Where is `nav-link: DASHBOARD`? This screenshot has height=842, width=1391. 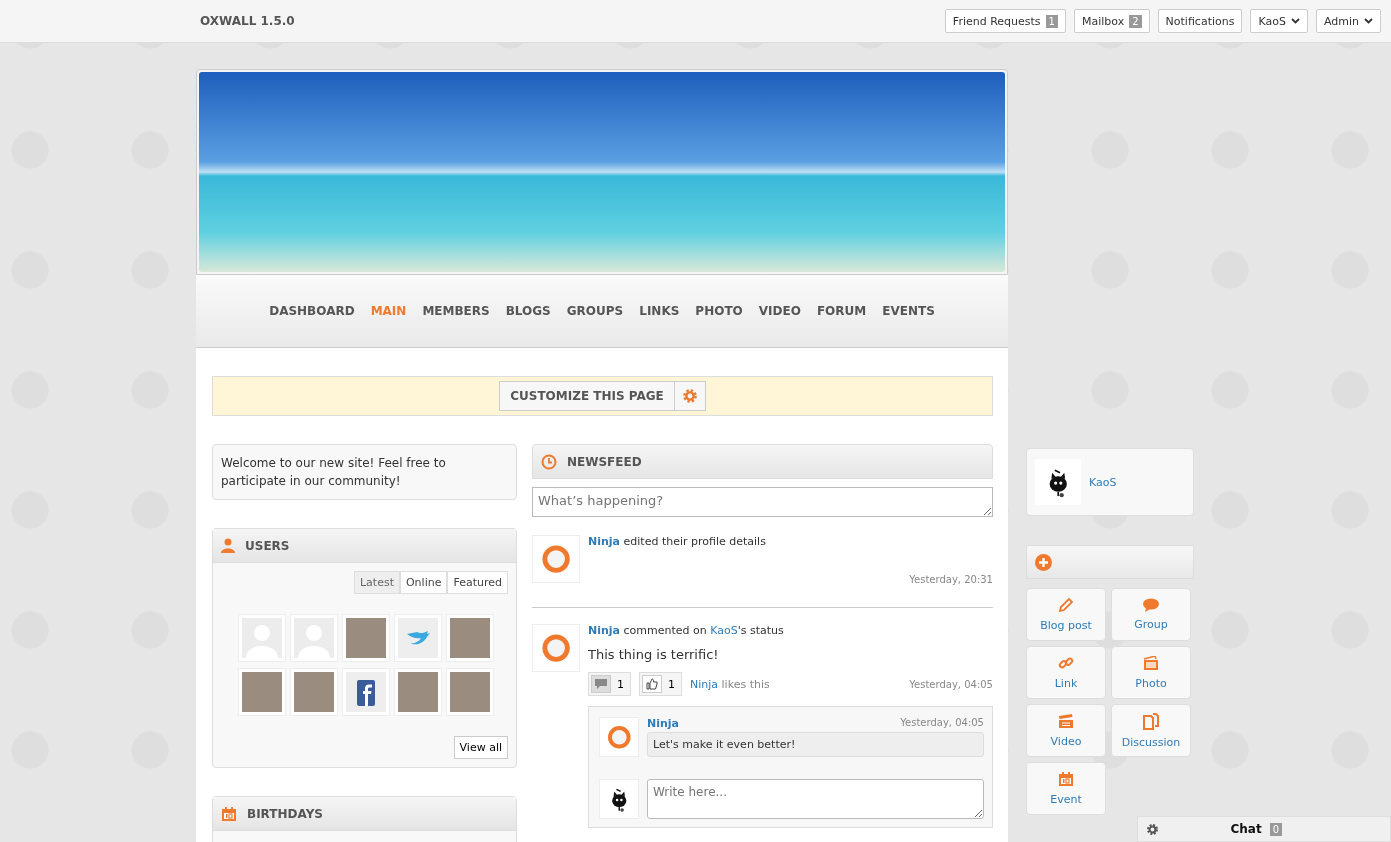 nav-link: DASHBOARD is located at coordinates (312, 311).